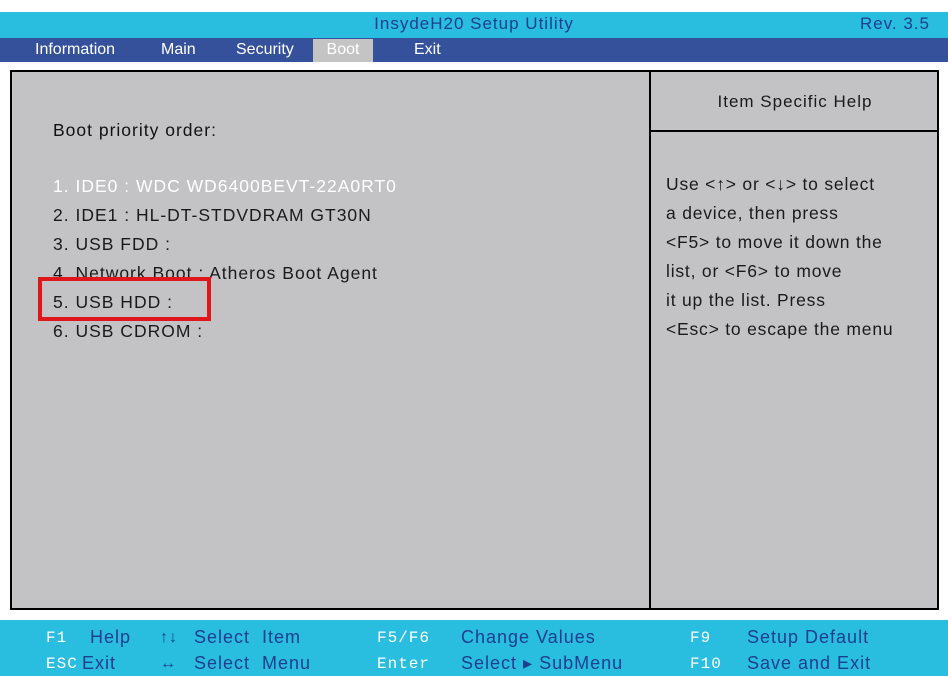 The width and height of the screenshot is (948, 676). I want to click on select-item-desc: Select Item, so click(248, 637).